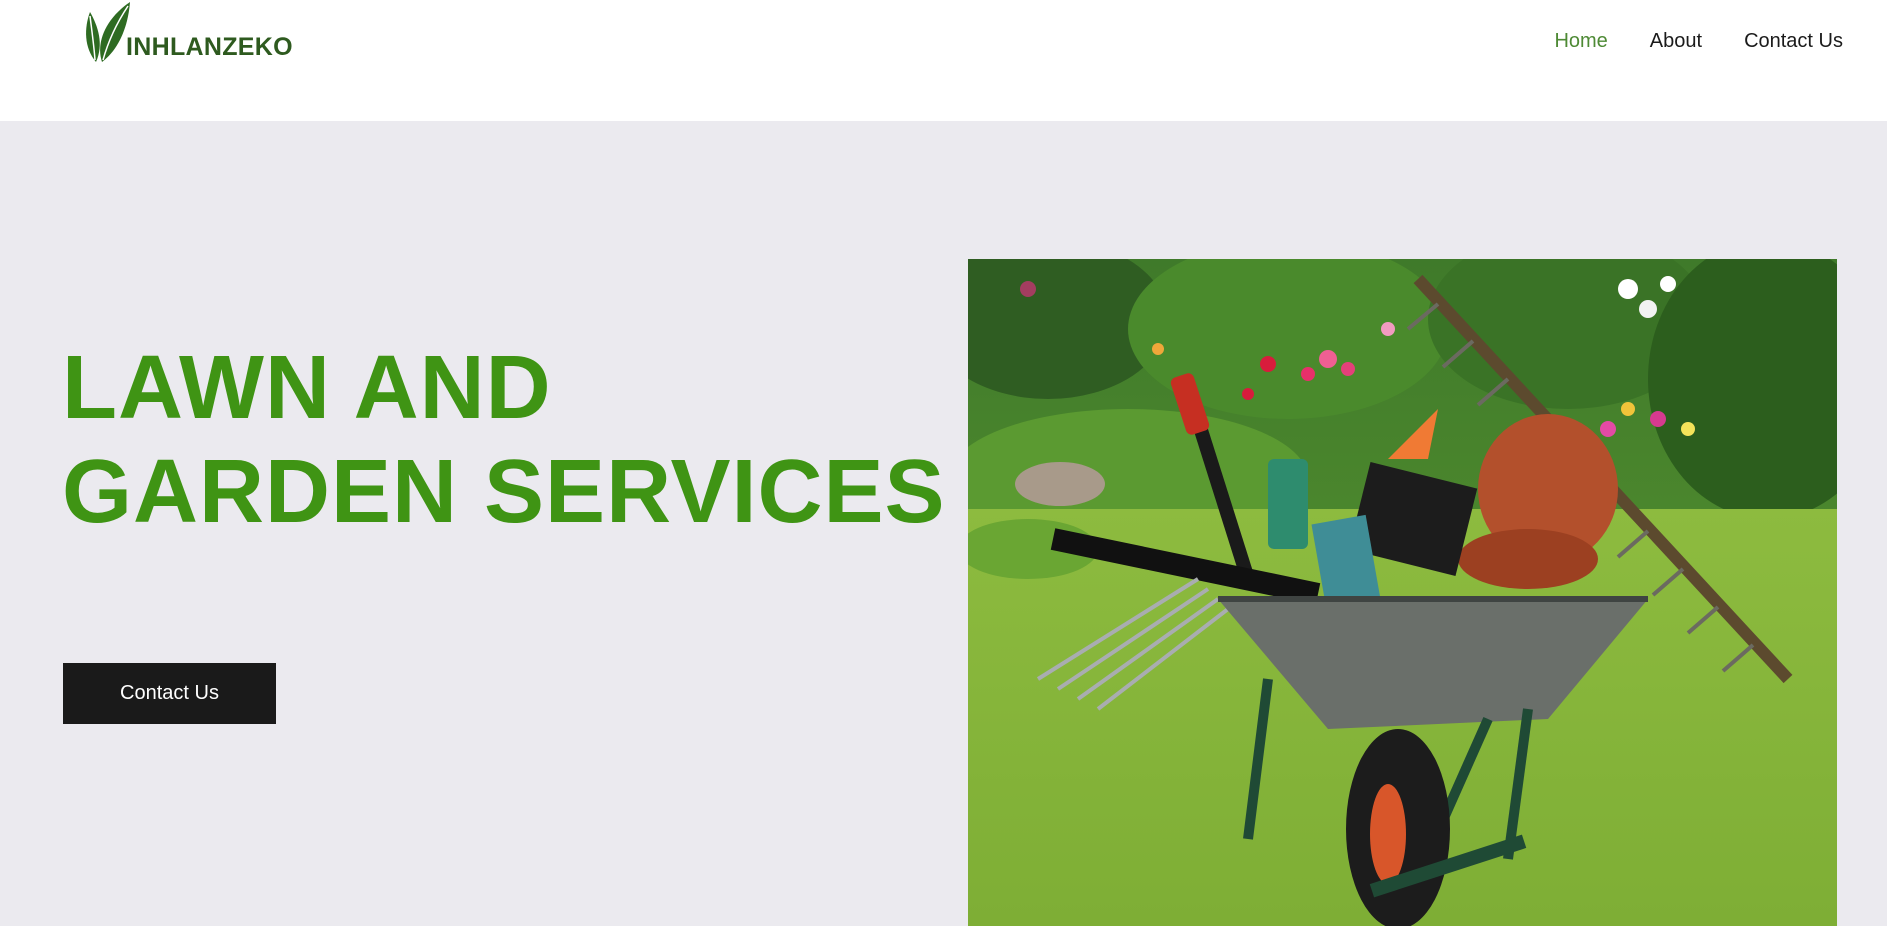 The height and width of the screenshot is (926, 1887). I want to click on brand-logo: INHLANZEKO, so click(187, 32).